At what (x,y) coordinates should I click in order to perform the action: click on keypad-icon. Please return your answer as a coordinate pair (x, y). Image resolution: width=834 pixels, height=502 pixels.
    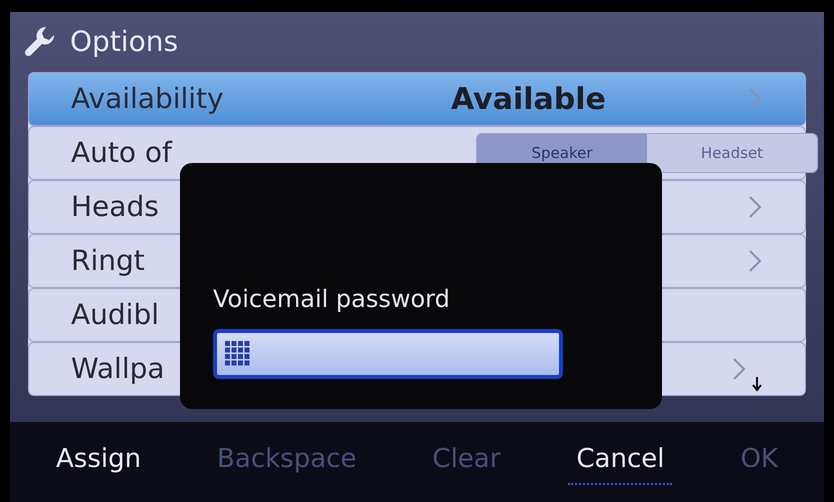
    Looking at the image, I should click on (238, 354).